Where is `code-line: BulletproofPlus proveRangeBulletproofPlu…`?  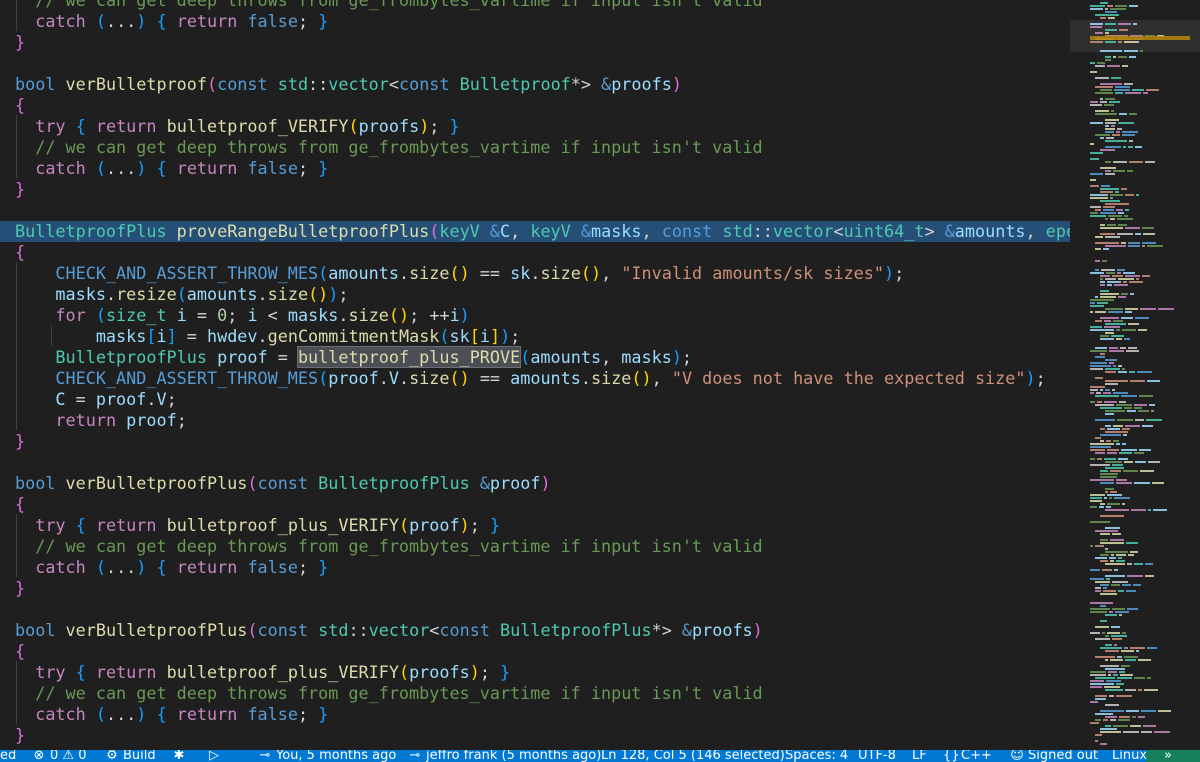
code-line: BulletproofPlus proveRangeBulletproofPlu… is located at coordinates (535, 231).